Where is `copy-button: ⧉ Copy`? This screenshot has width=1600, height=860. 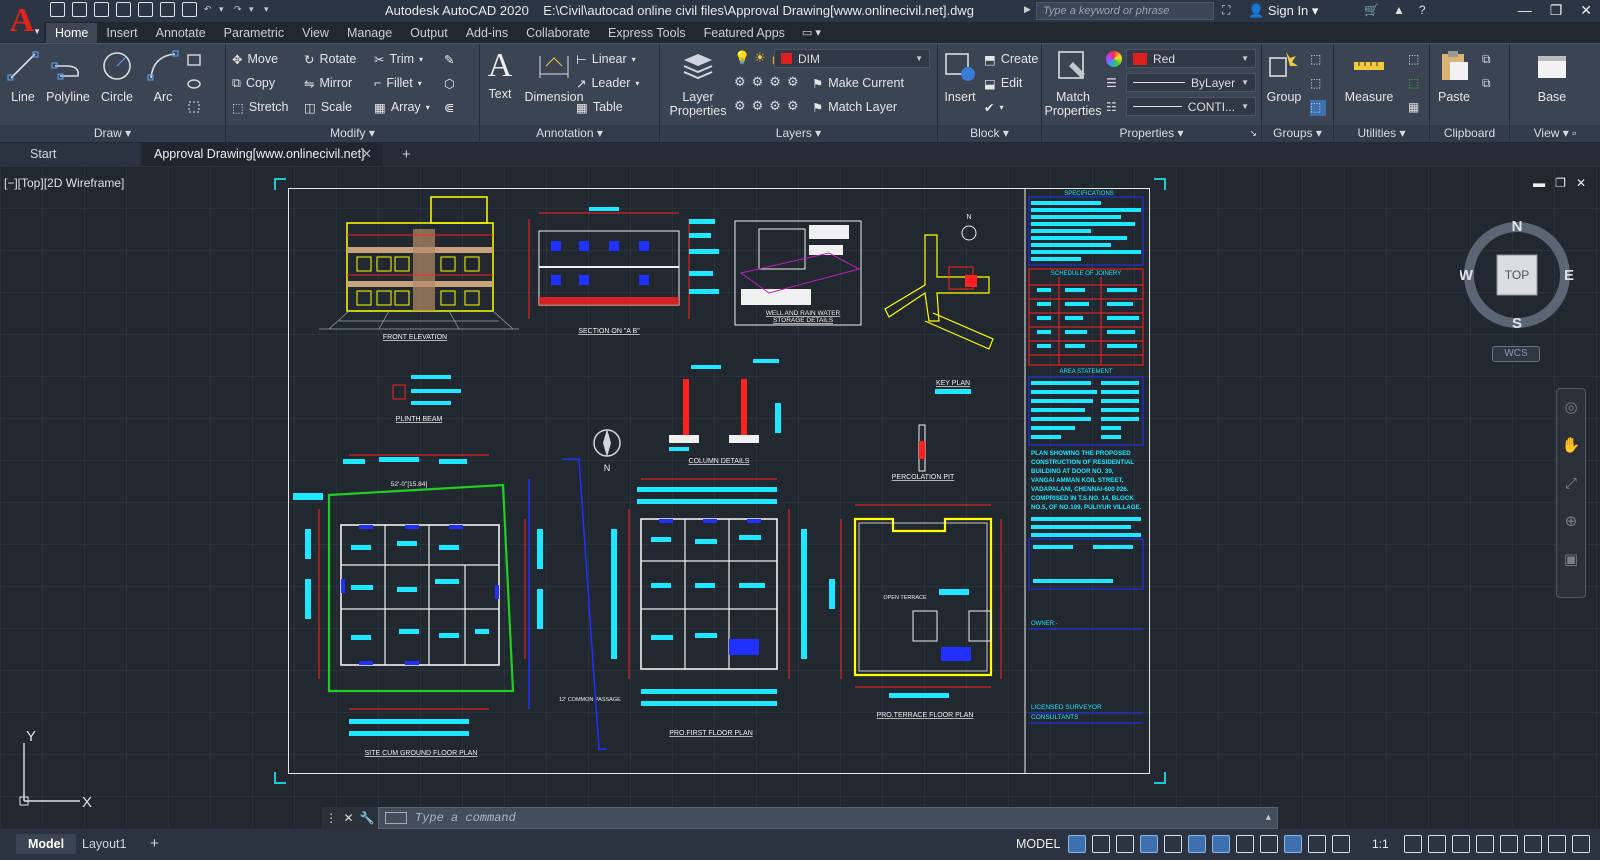 copy-button: ⧉ Copy is located at coordinates (253, 83).